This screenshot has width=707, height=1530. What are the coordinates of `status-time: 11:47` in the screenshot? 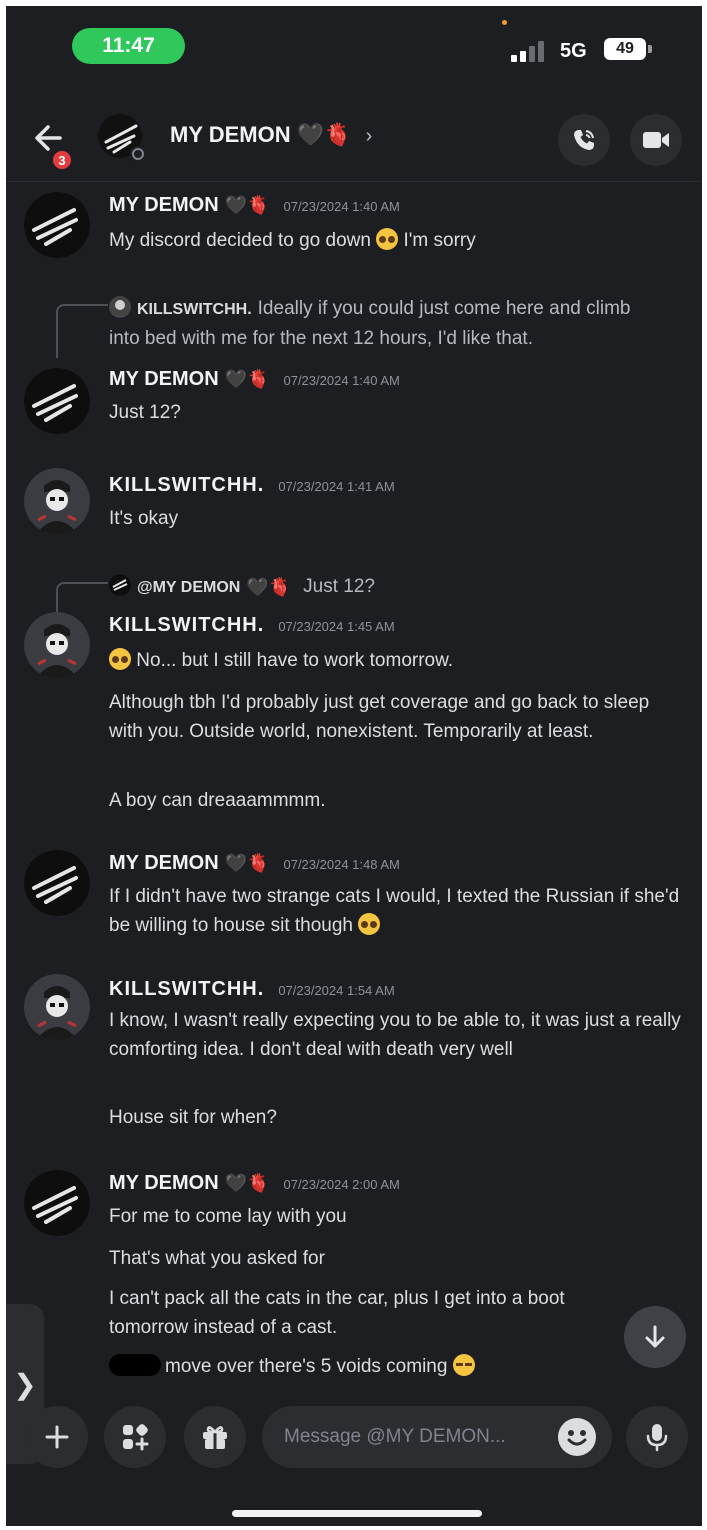 It's located at (128, 46).